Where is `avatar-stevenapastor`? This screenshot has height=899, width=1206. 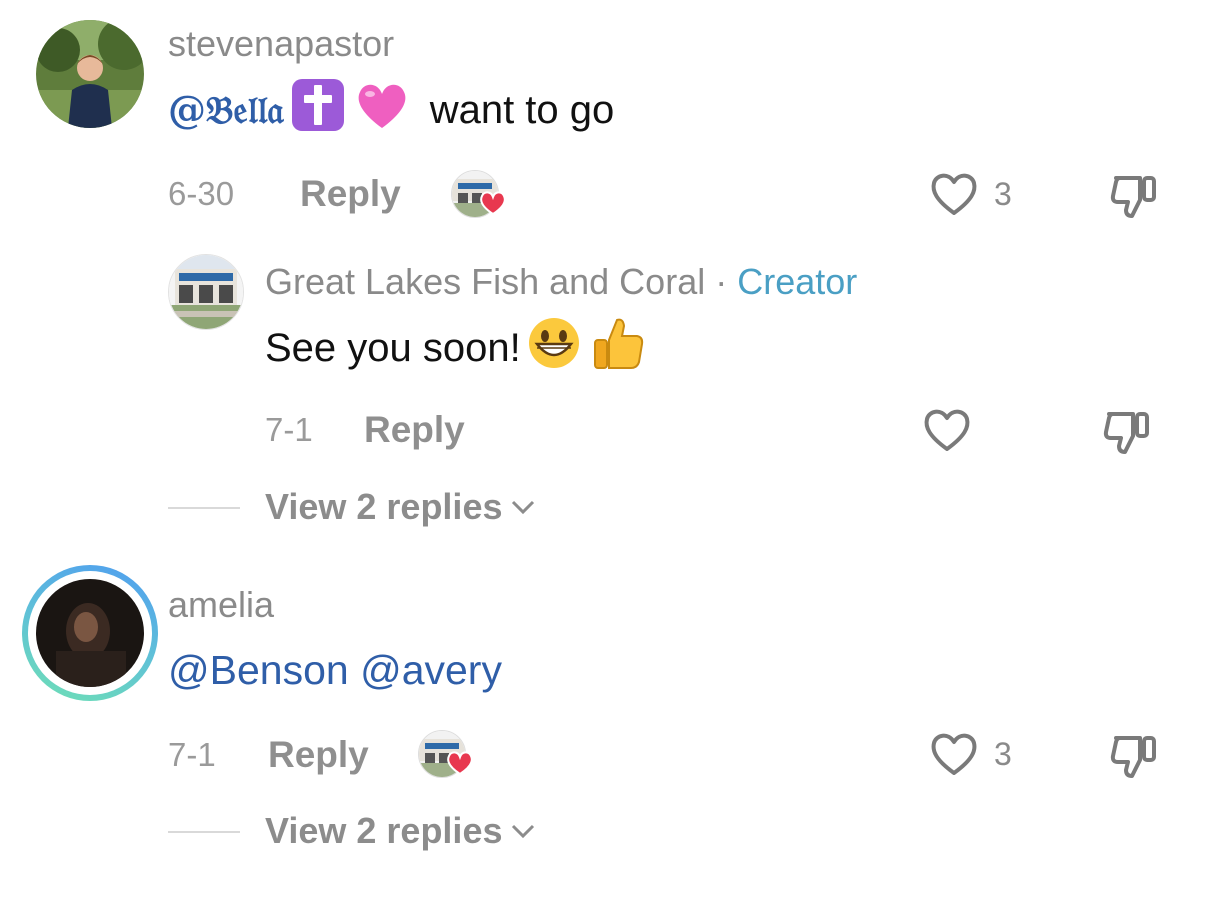
avatar-stevenapastor is located at coordinates (90, 74).